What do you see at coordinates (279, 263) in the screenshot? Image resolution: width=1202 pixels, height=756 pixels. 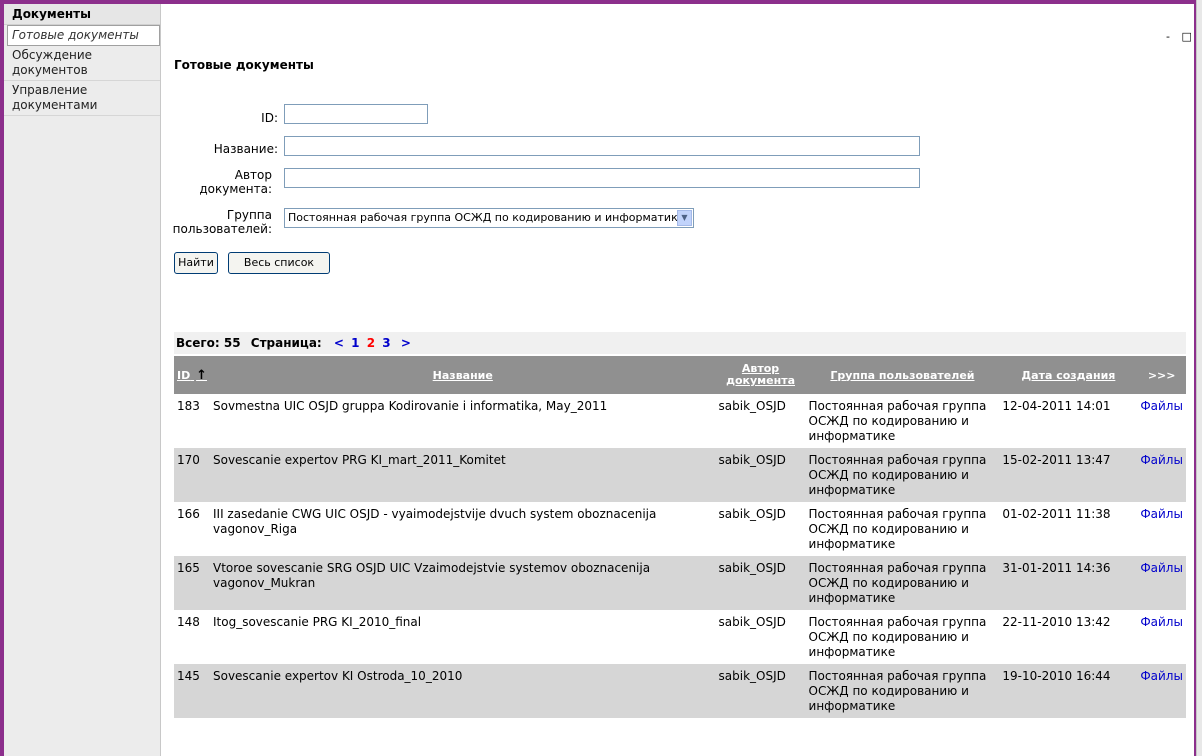 I see `show-all-button: Весь список` at bounding box center [279, 263].